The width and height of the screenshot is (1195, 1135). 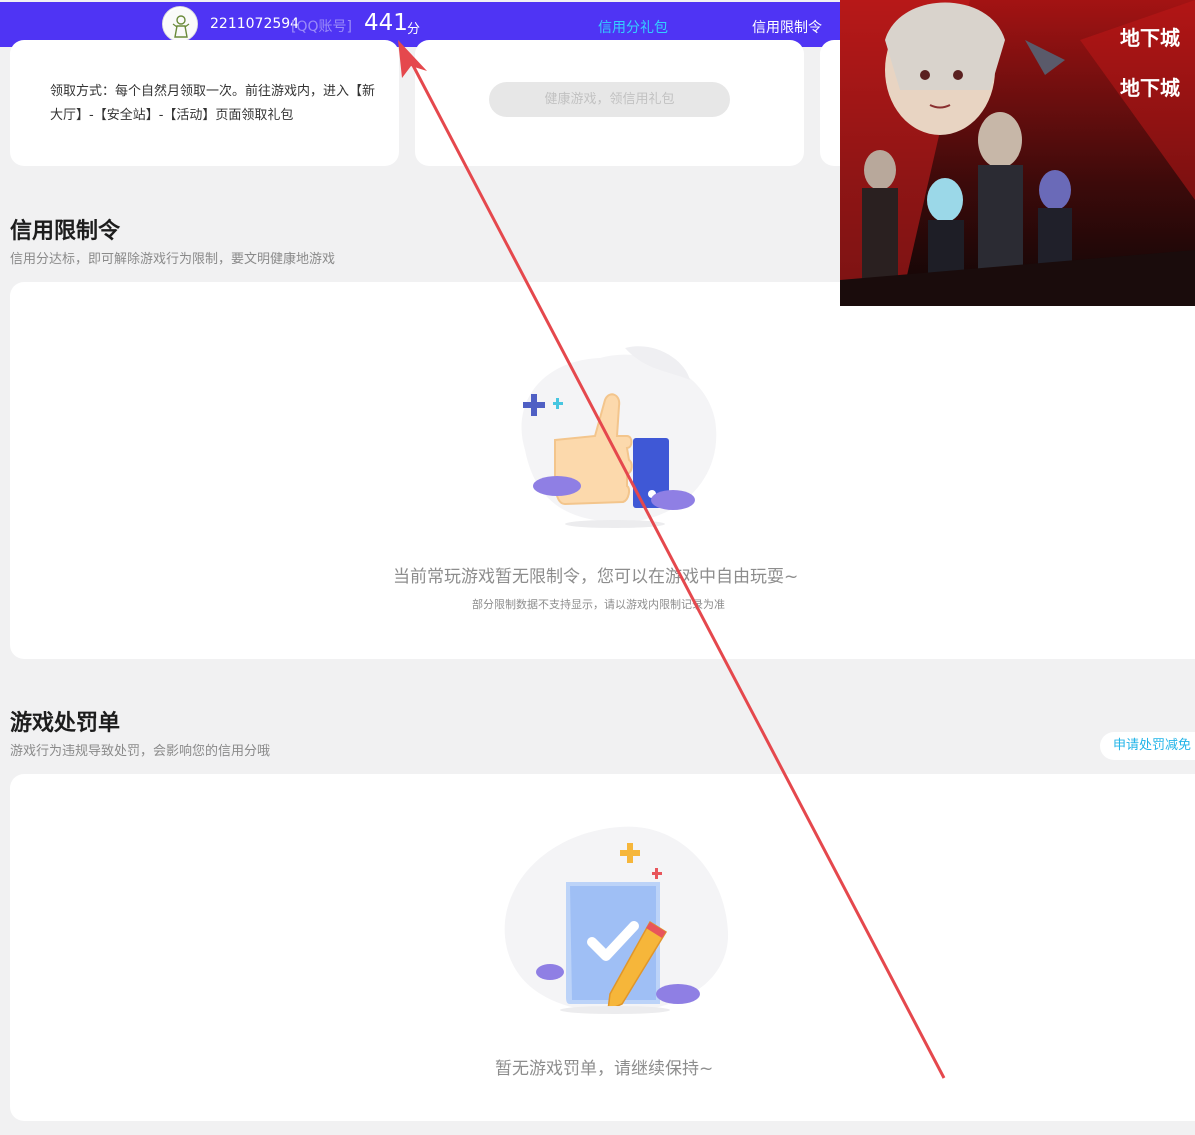 What do you see at coordinates (596, 577) in the screenshot?
I see `restriction-empty-message: 当前常玩游戏暂无限制令，您可以在游戏中自由玩耍~` at bounding box center [596, 577].